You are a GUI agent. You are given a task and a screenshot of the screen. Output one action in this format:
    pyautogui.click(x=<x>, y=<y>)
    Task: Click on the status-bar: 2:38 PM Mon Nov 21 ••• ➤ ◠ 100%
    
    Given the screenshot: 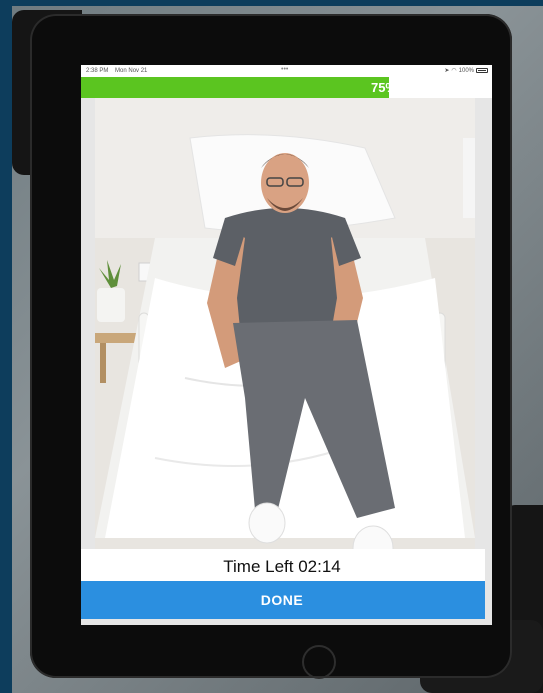 What is the action you would take?
    pyautogui.click(x=286, y=71)
    